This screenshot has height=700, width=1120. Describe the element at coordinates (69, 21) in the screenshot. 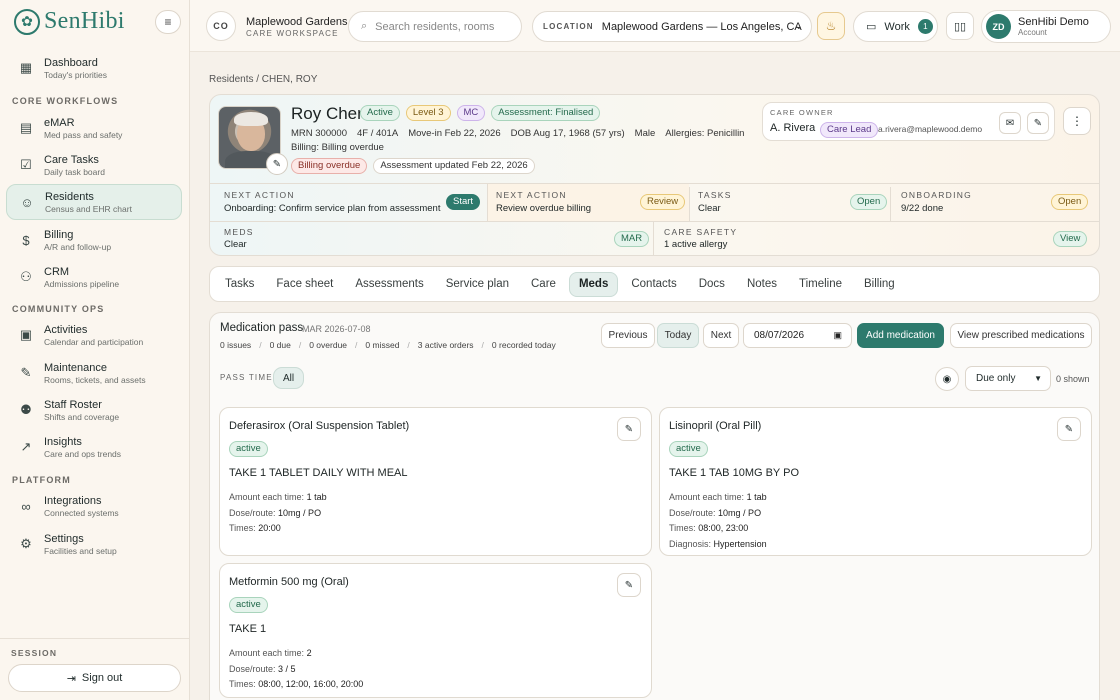

I see `brand-logo: ✿ SenHibi` at that location.